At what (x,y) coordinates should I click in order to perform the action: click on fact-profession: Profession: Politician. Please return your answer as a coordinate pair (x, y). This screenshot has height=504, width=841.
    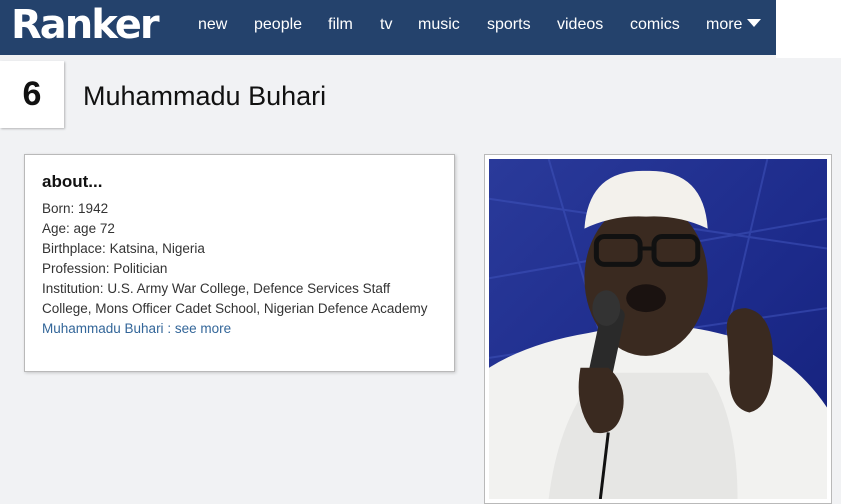
    Looking at the image, I should click on (239, 269).